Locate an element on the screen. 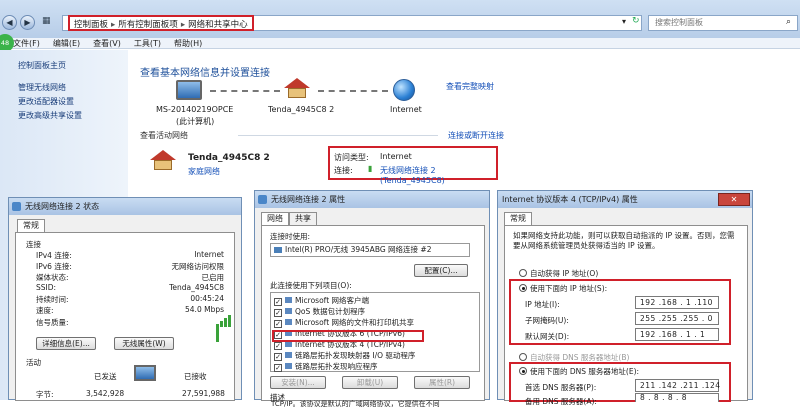 The height and width of the screenshot is (409, 800). manual-ip-label: 使用下面的 IP 地址(S): is located at coordinates (569, 288).